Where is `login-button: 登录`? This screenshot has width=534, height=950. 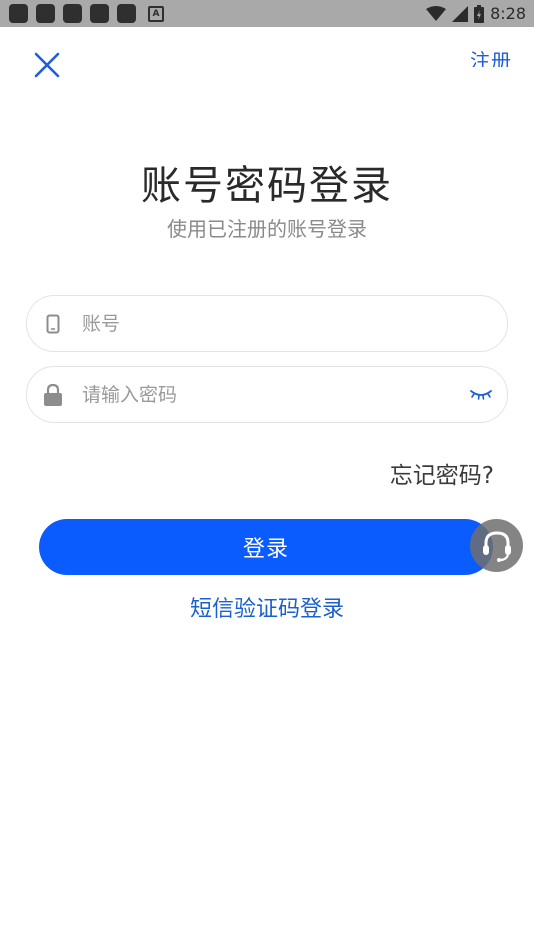 login-button: 登录 is located at coordinates (266, 547).